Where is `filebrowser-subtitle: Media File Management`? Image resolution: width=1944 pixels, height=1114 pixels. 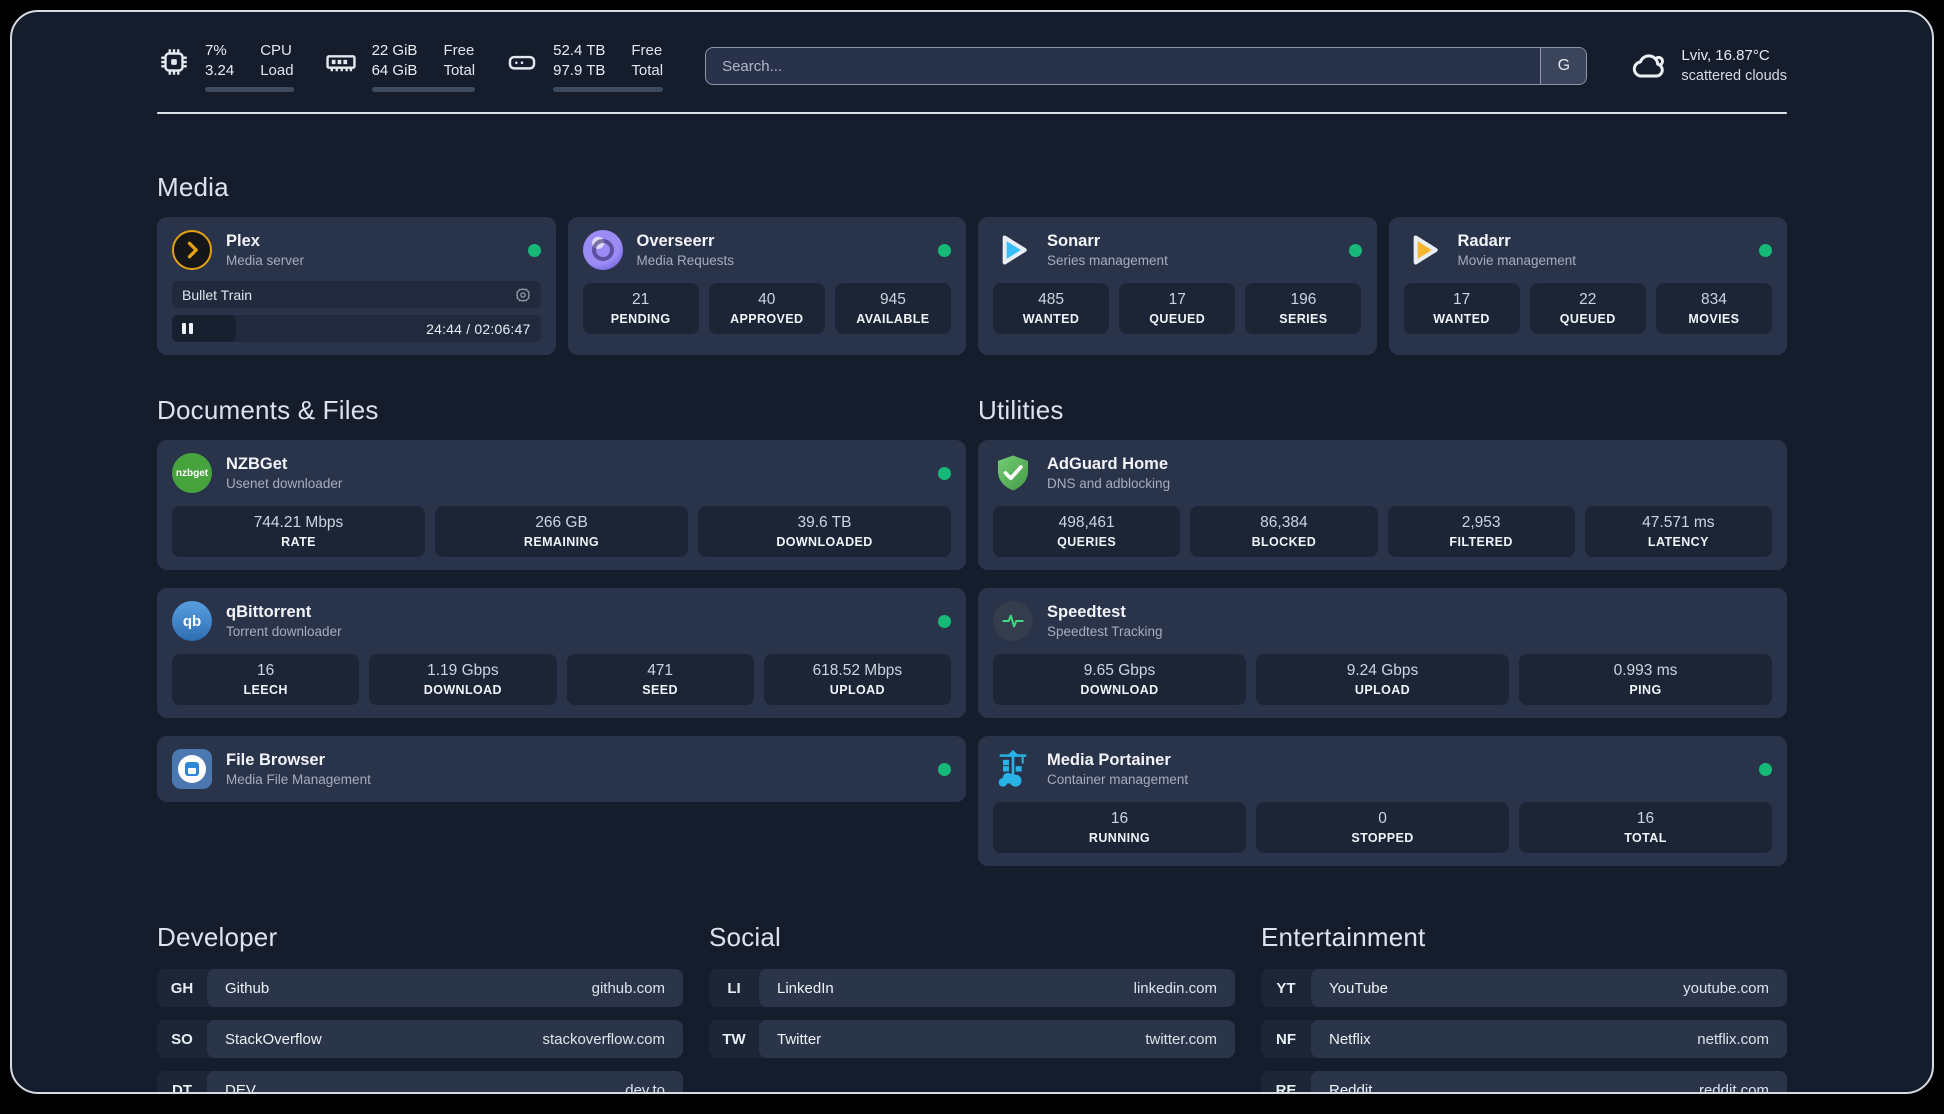 filebrowser-subtitle: Media File Management is located at coordinates (298, 779).